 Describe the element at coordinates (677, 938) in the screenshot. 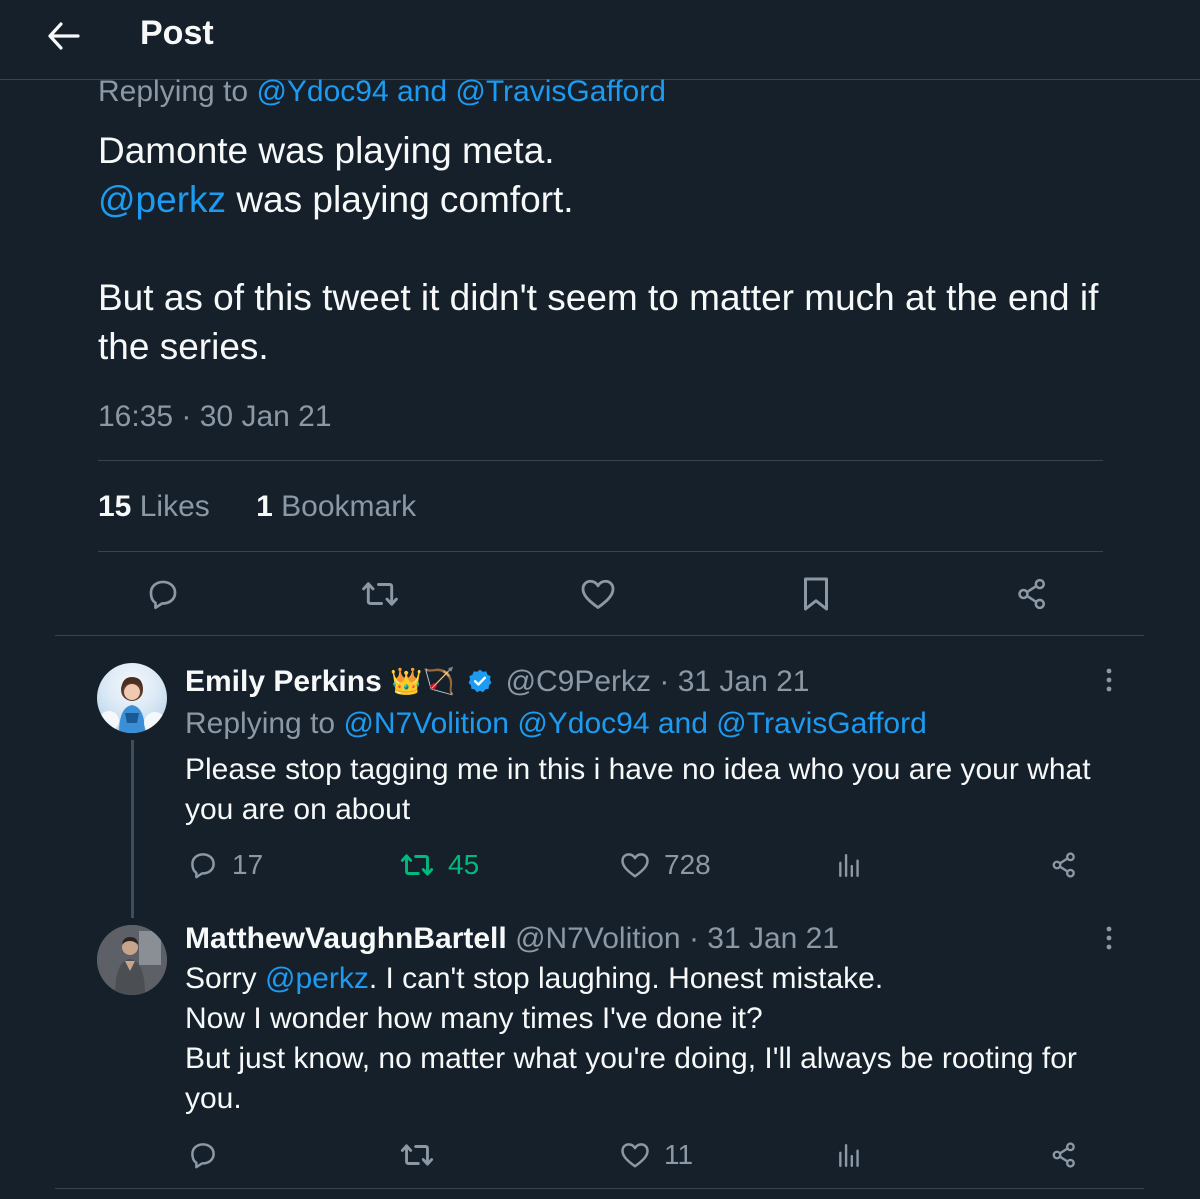

I see `handle-and-date: @N7Volition · 31 Jan 21` at that location.